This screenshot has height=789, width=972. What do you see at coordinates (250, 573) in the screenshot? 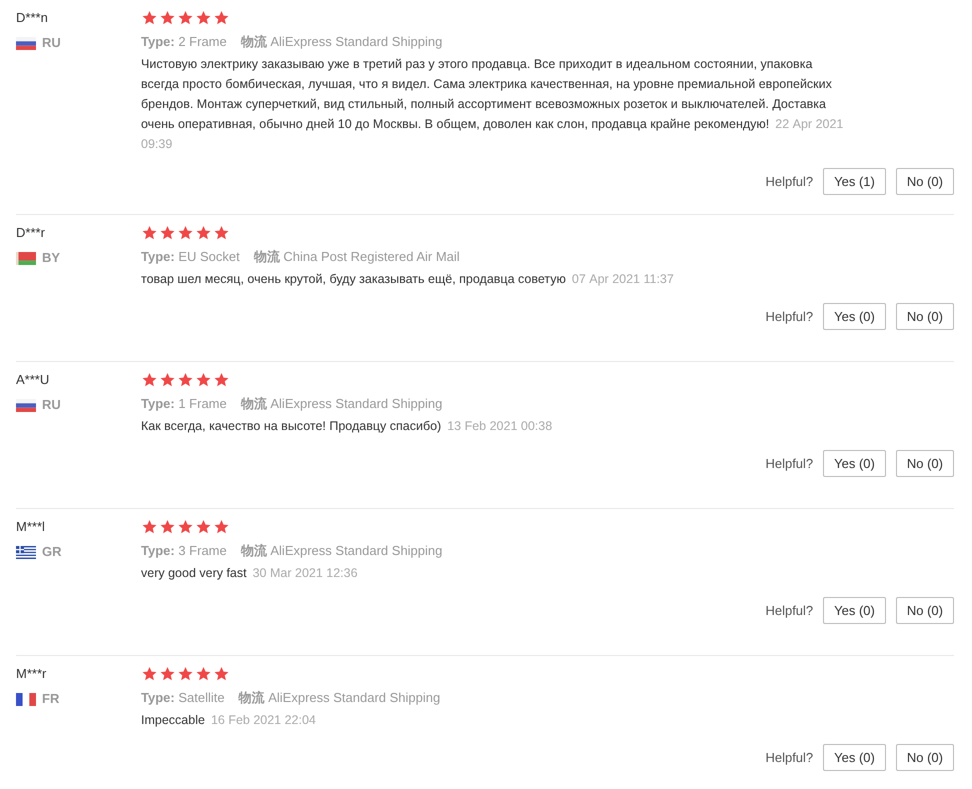
I see `review-text: very good very fast 30 Mar 2021 12:36` at bounding box center [250, 573].